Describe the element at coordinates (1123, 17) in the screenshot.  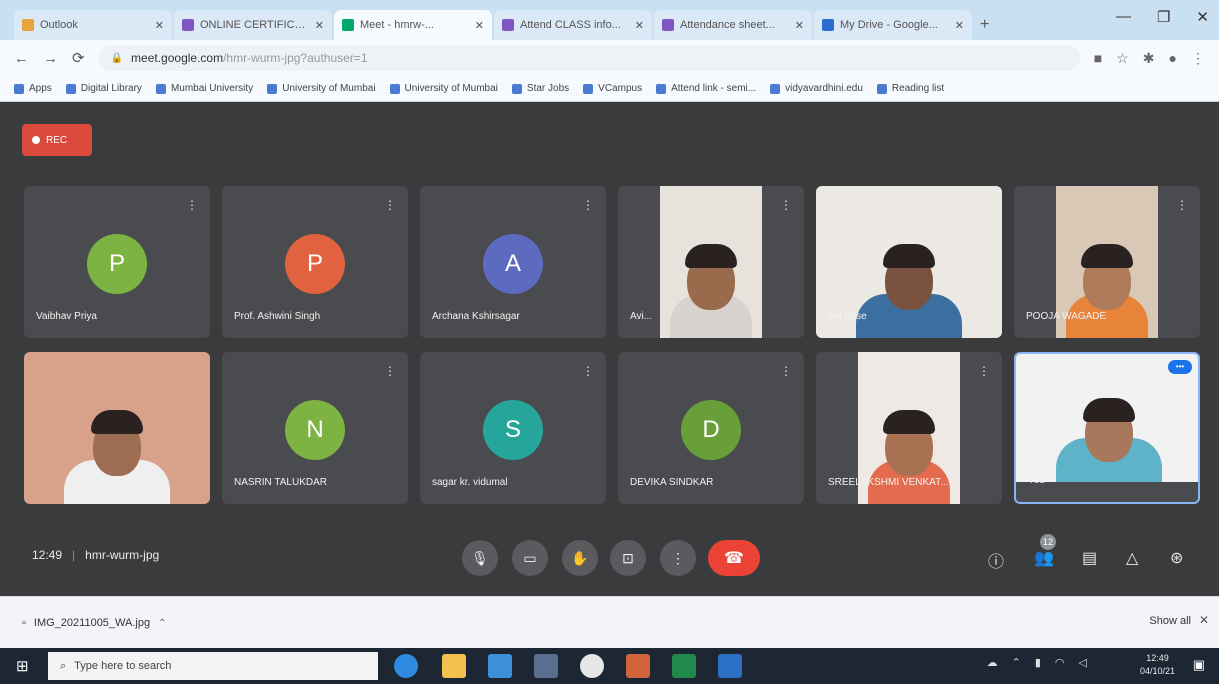
I see `minimize-button: —` at that location.